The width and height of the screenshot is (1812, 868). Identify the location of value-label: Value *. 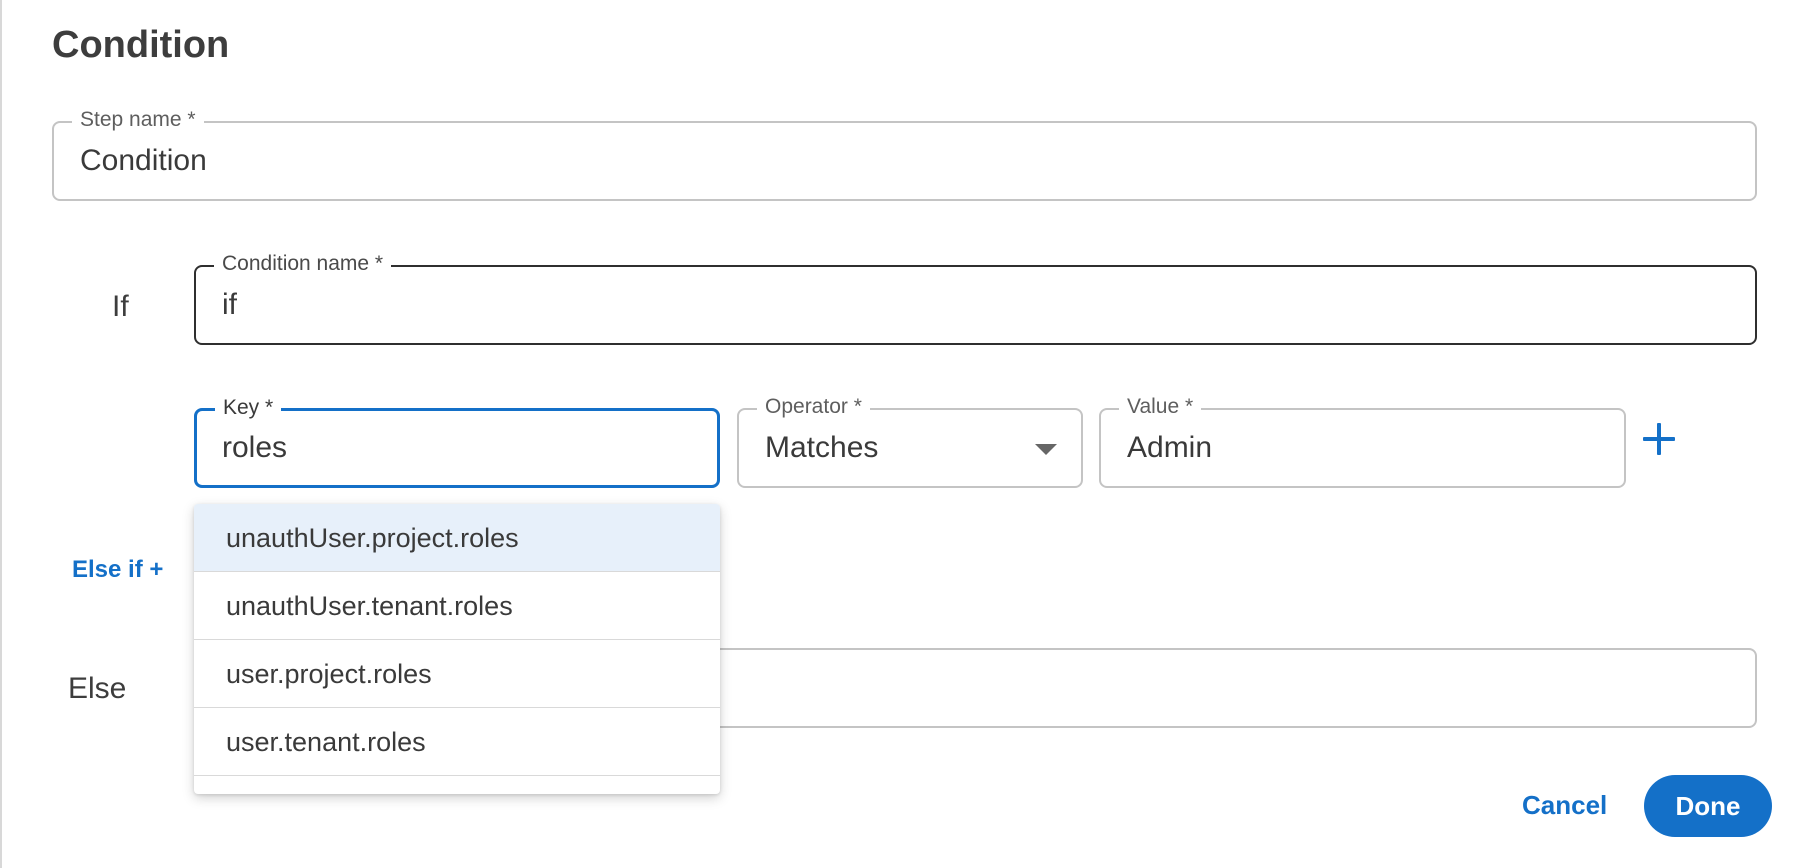
(1160, 407).